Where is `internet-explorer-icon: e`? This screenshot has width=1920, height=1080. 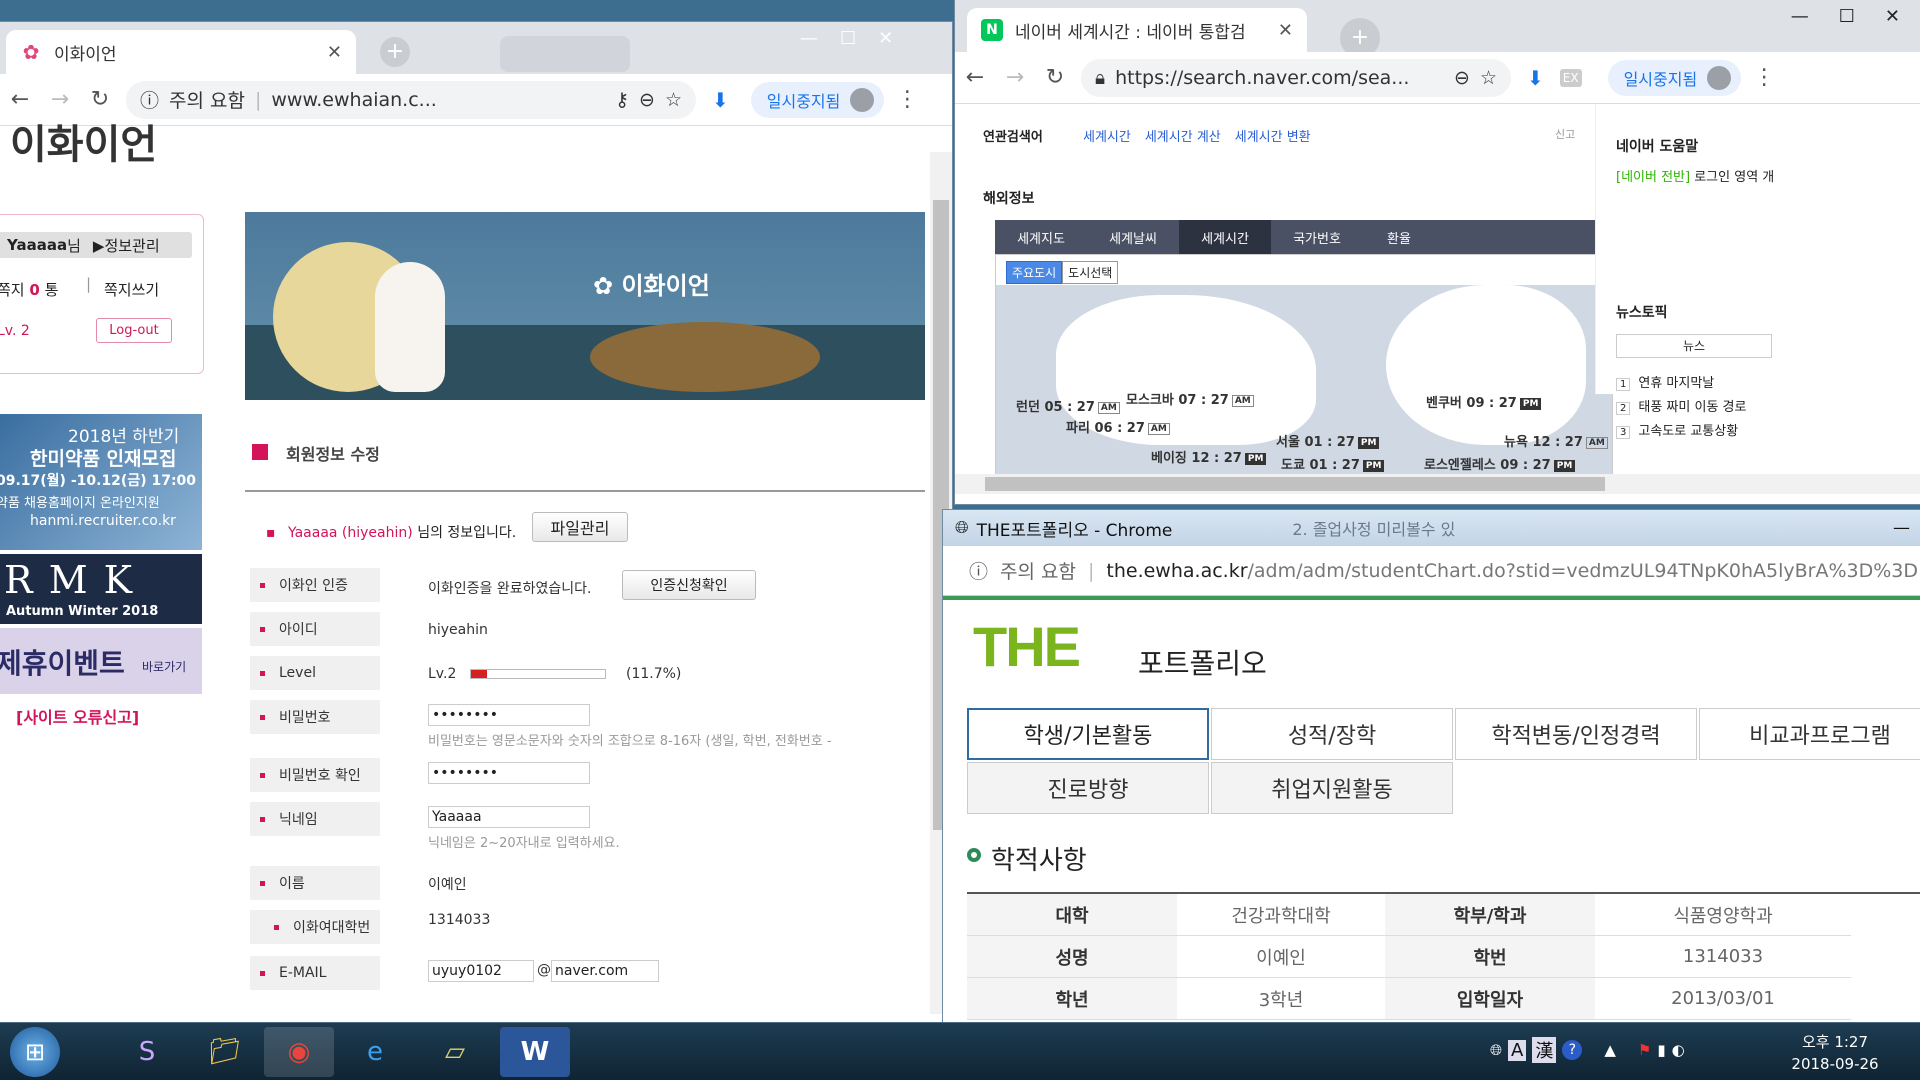
internet-explorer-icon: e is located at coordinates (375, 1052).